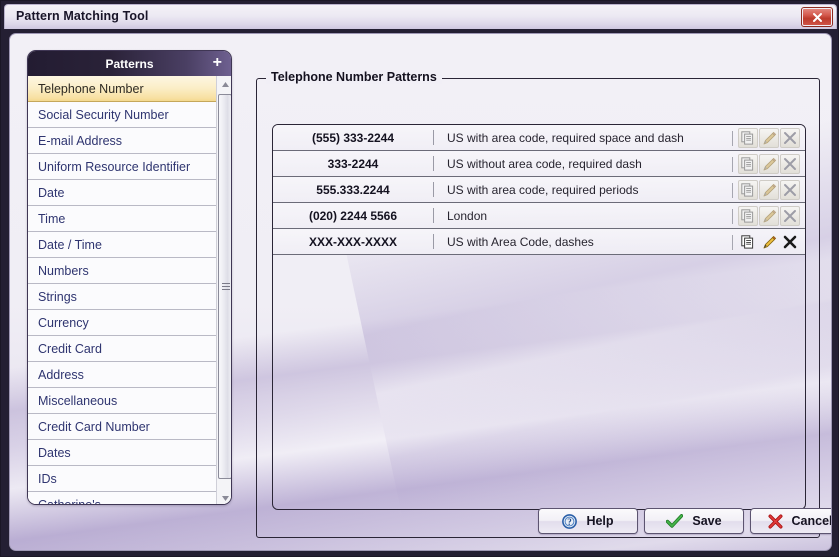  I want to click on patterns-header-title: Patterns, so click(129, 63).